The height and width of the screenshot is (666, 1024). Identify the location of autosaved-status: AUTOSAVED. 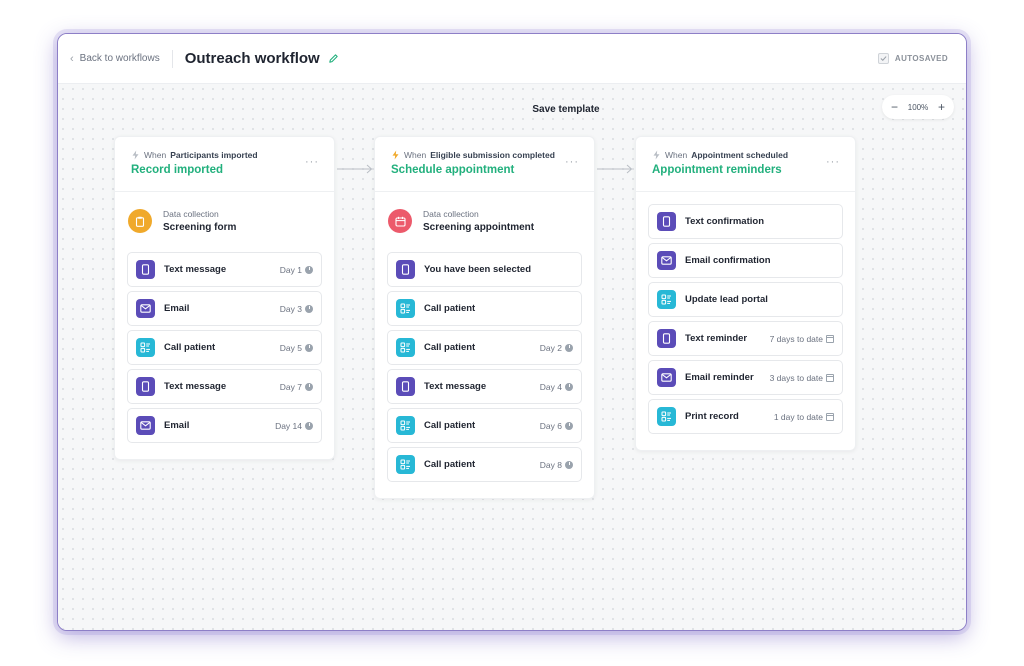
(912, 58).